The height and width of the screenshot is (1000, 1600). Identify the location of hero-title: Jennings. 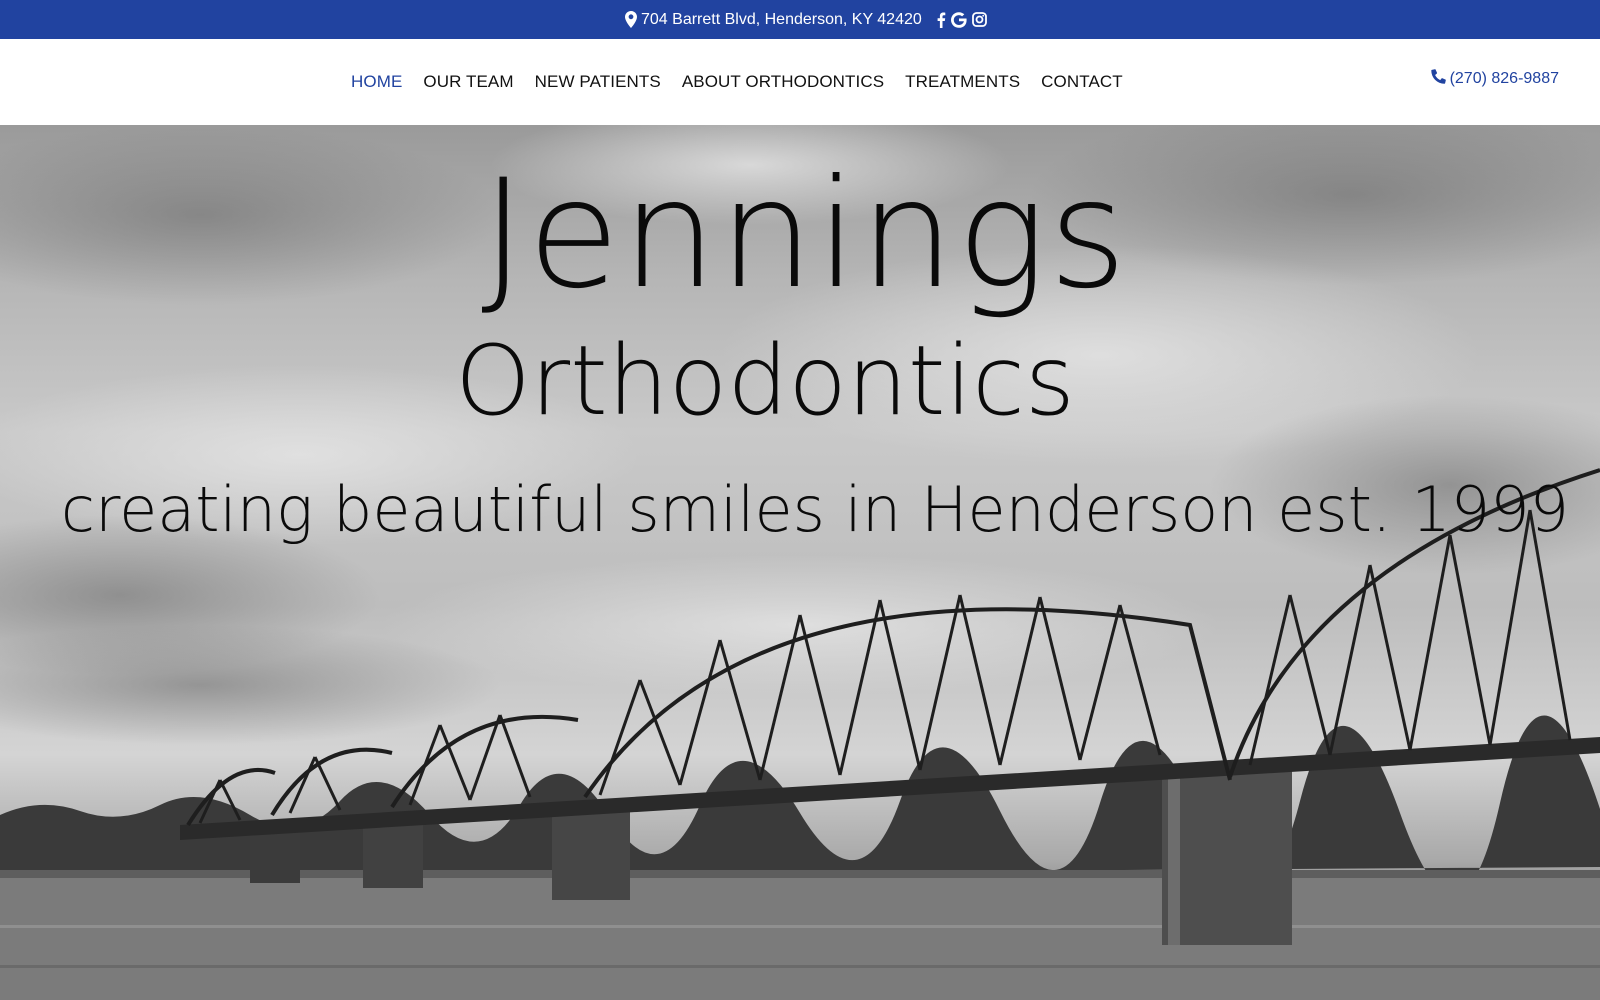
(805, 235).